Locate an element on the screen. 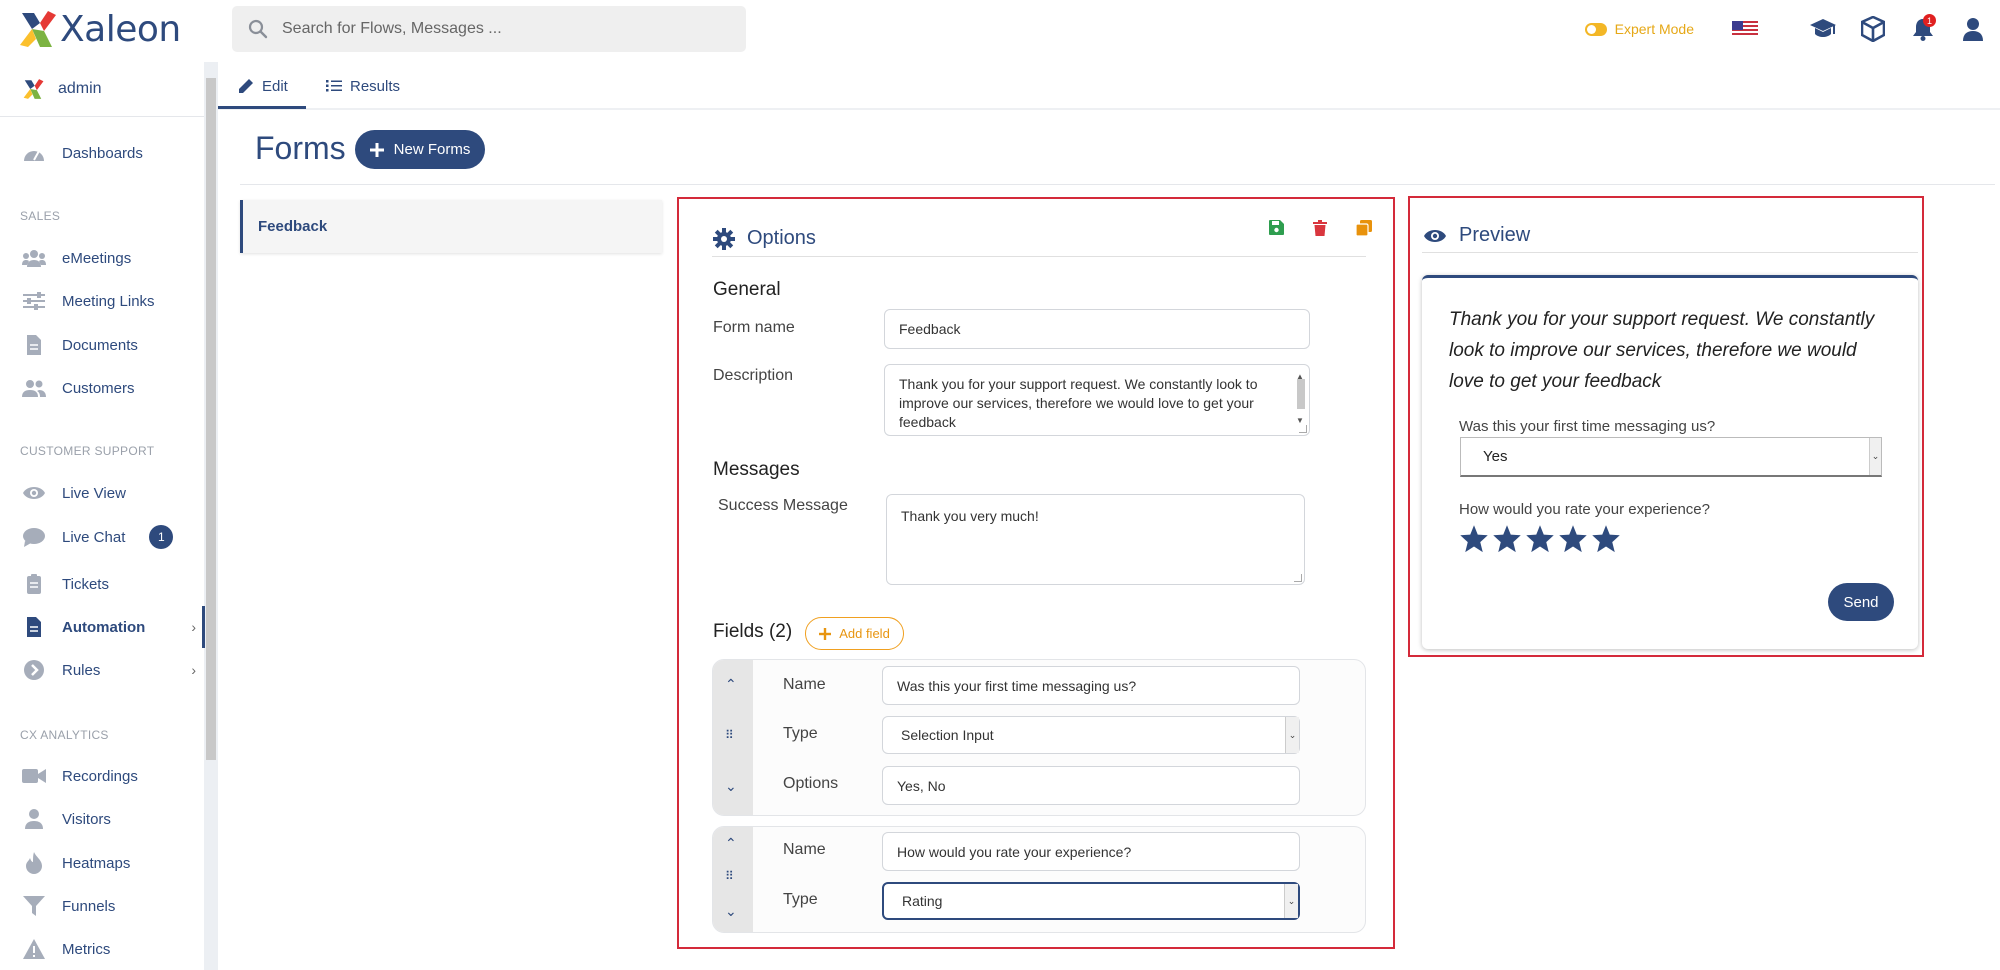  expert-mode-toggle: Expert Mode is located at coordinates (1639, 29).